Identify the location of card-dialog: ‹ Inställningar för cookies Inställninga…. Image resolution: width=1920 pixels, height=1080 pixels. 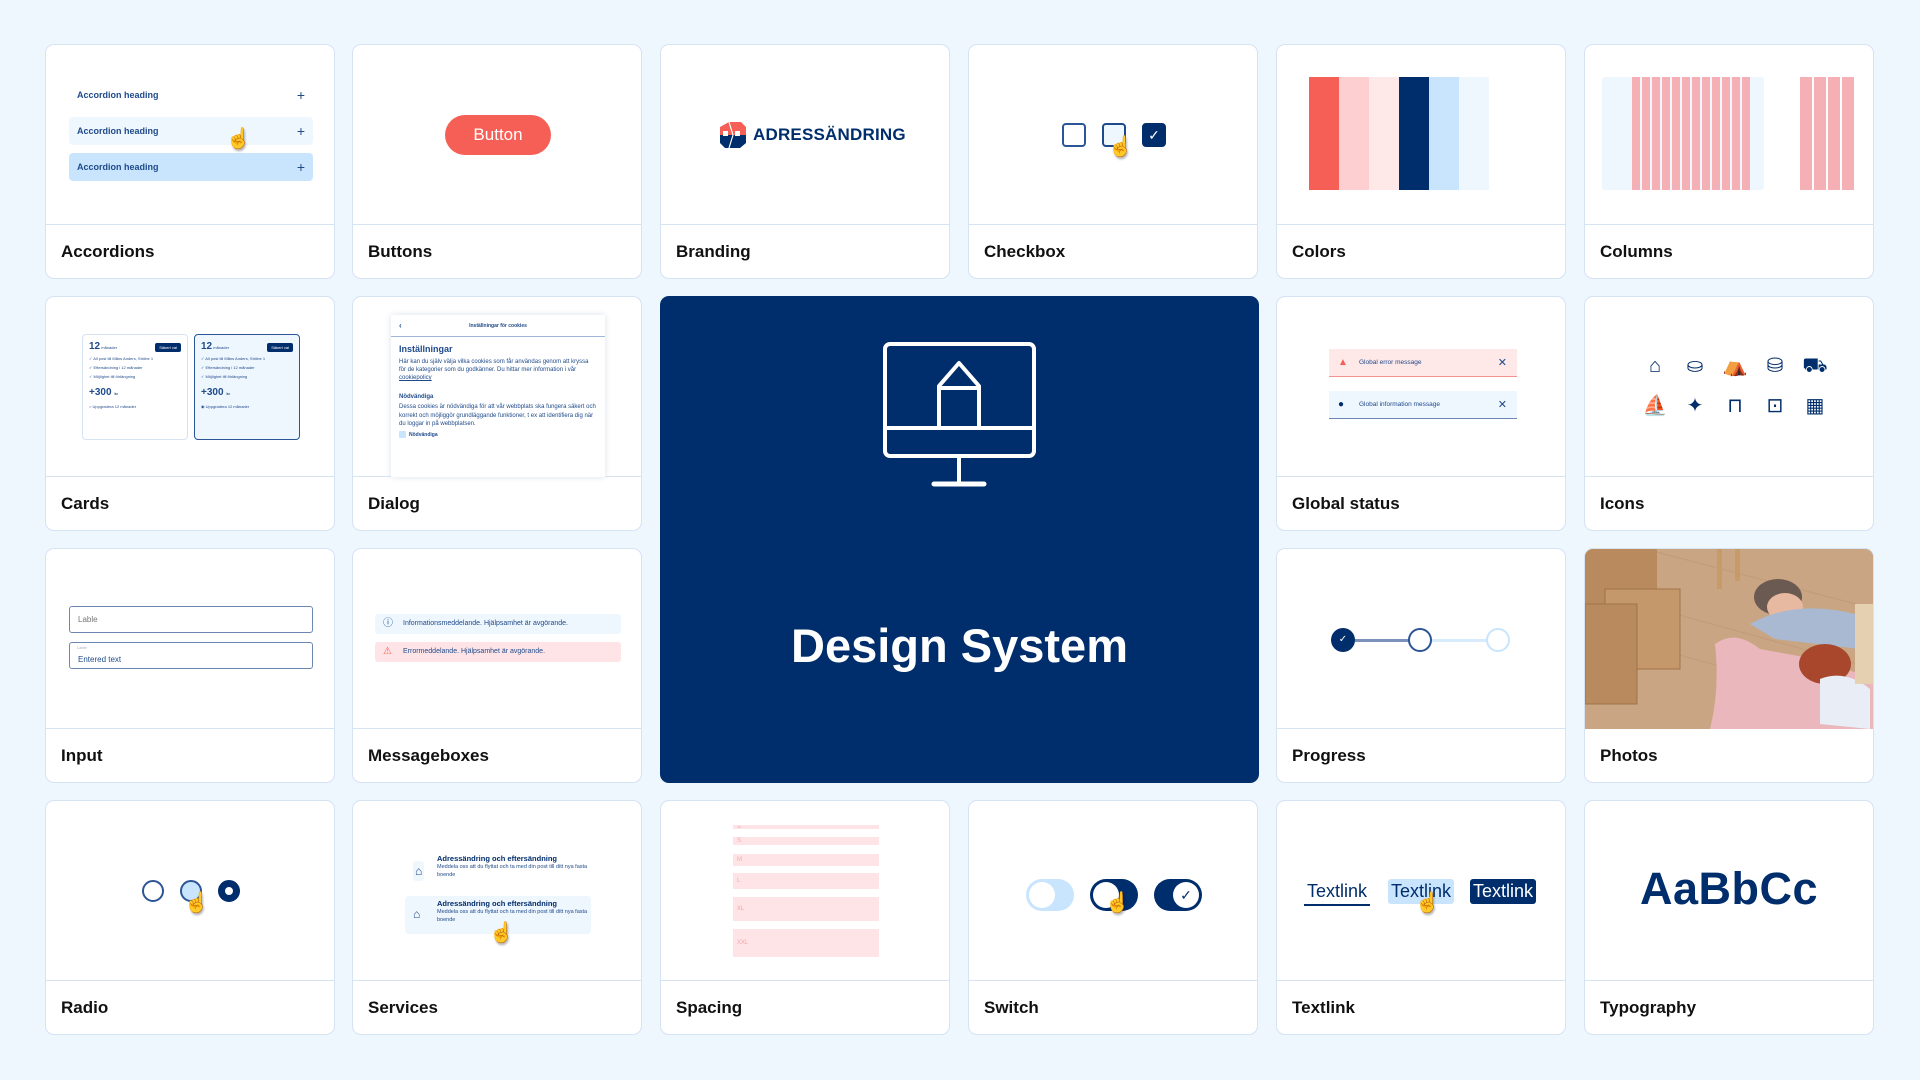
(497, 413).